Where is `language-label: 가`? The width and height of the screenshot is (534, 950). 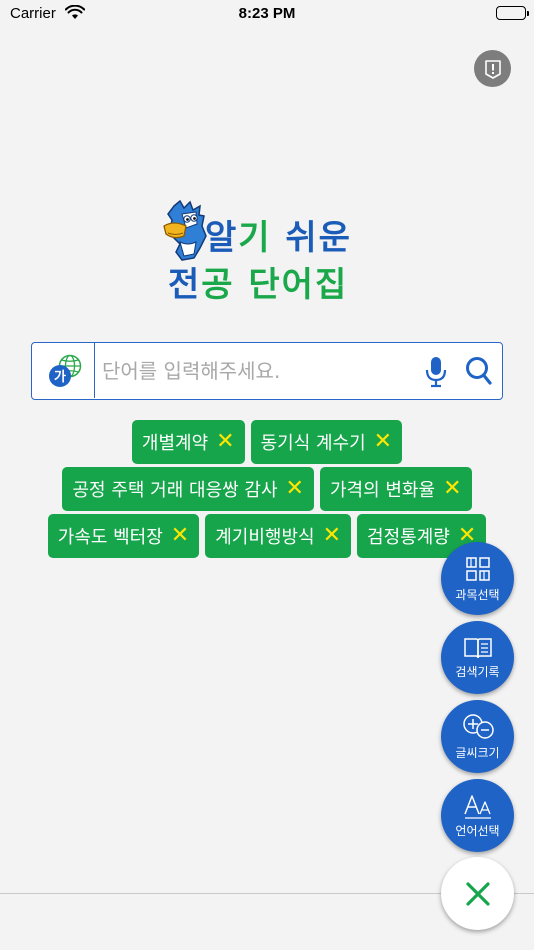
language-label: 가 is located at coordinates (60, 377).